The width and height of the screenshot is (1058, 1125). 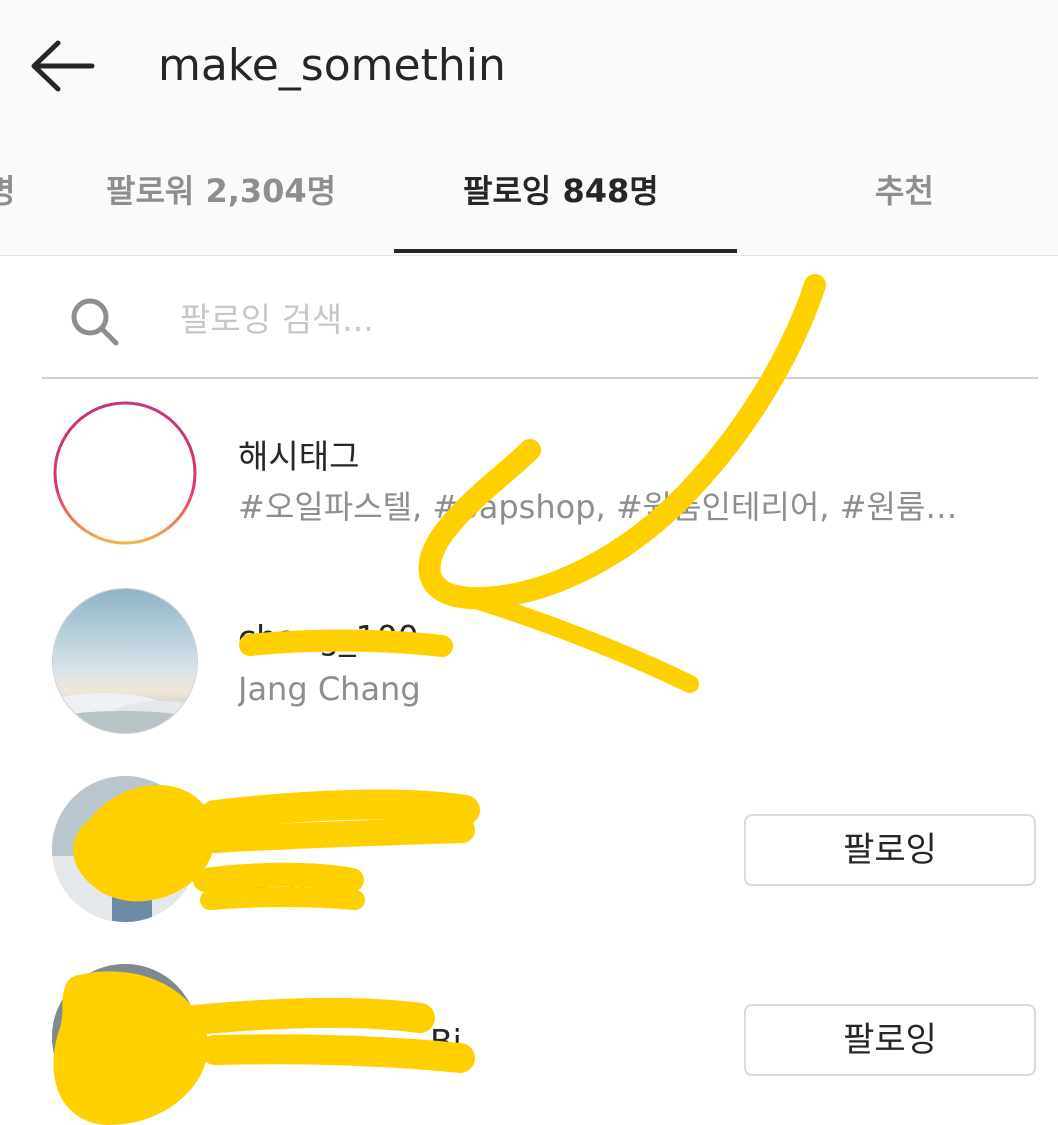 What do you see at coordinates (329, 689) in the screenshot?
I see `full-name: Jang Chang` at bounding box center [329, 689].